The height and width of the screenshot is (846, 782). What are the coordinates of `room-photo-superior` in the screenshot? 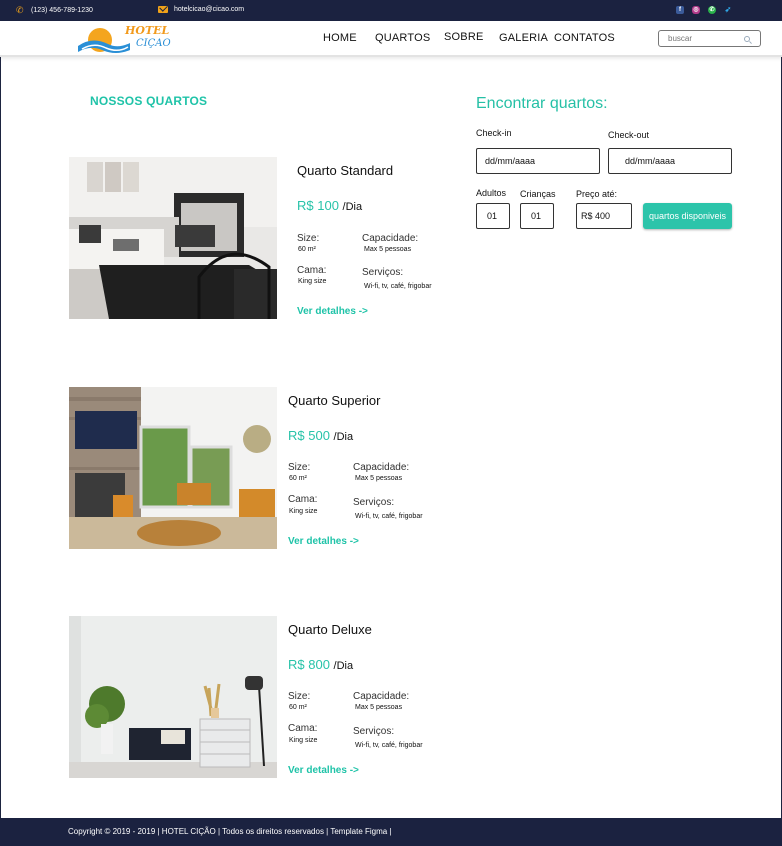 It's located at (173, 468).